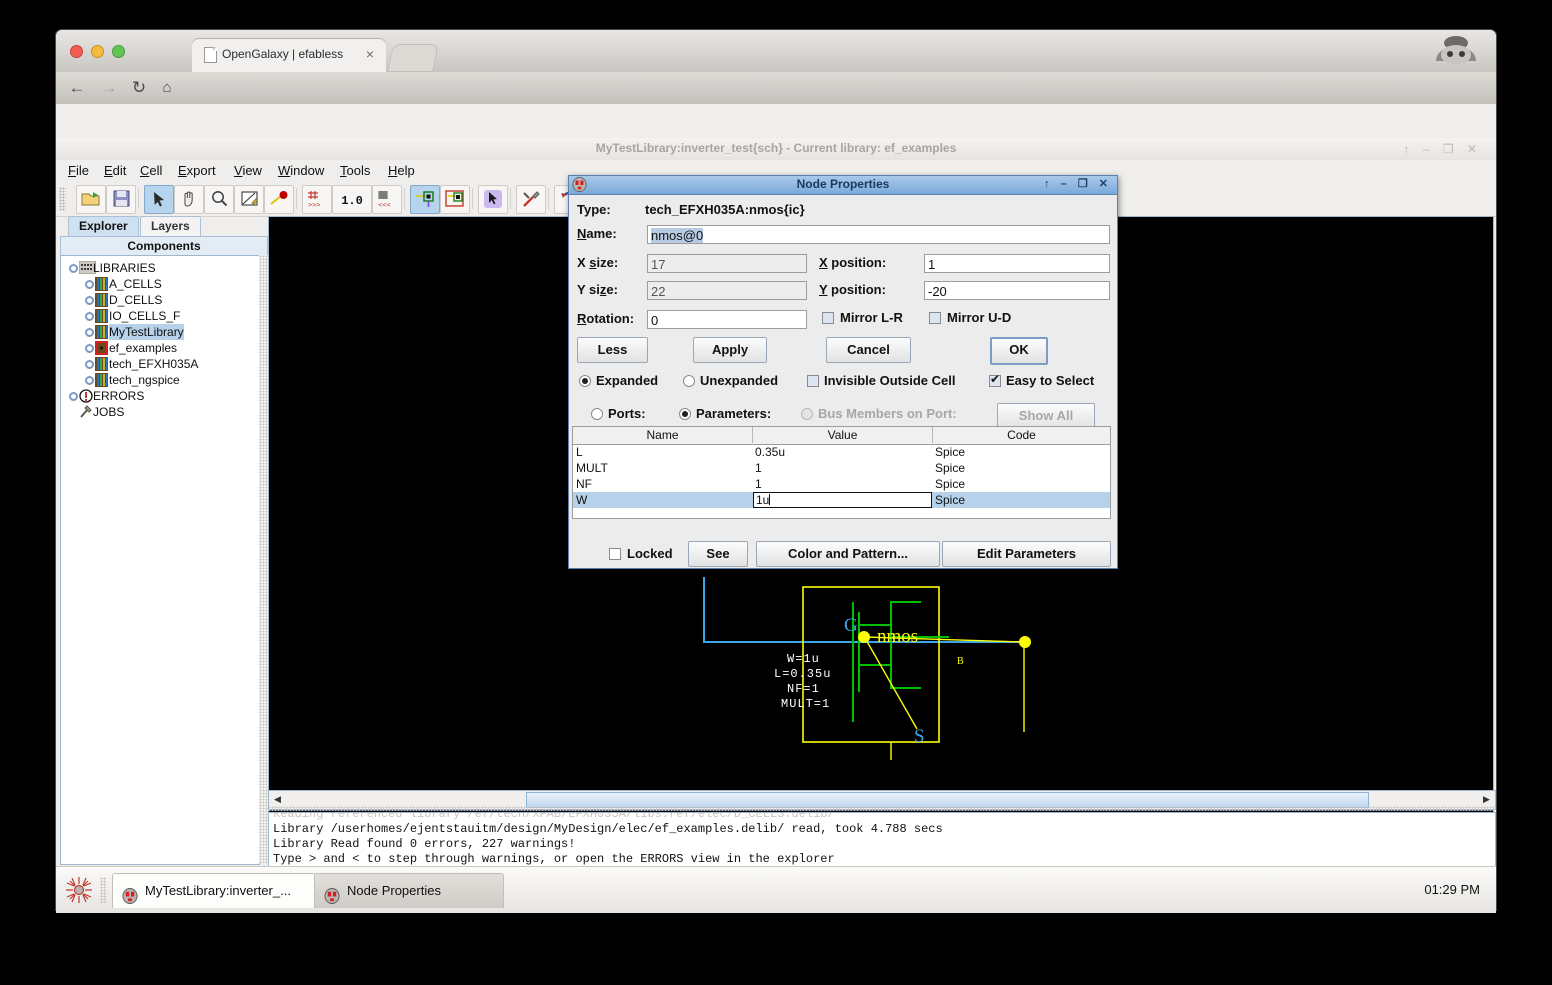  Describe the element at coordinates (79, 890) in the screenshot. I see `start-menu-icon` at that location.